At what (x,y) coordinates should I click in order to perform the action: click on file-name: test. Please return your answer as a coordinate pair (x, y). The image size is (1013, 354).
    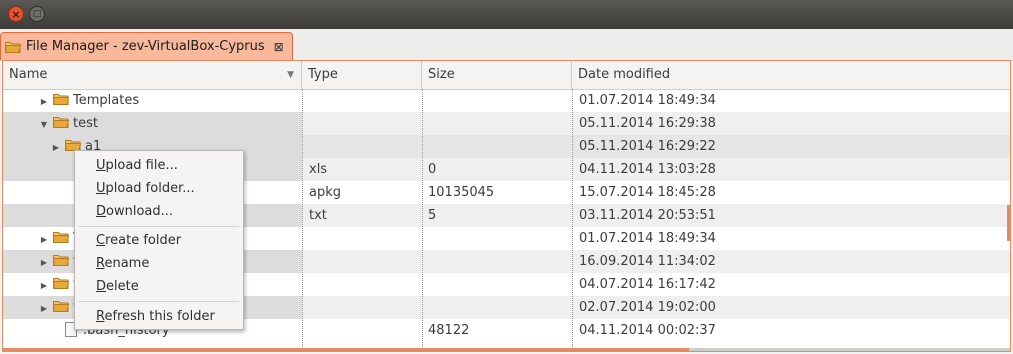
    Looking at the image, I should click on (85, 123).